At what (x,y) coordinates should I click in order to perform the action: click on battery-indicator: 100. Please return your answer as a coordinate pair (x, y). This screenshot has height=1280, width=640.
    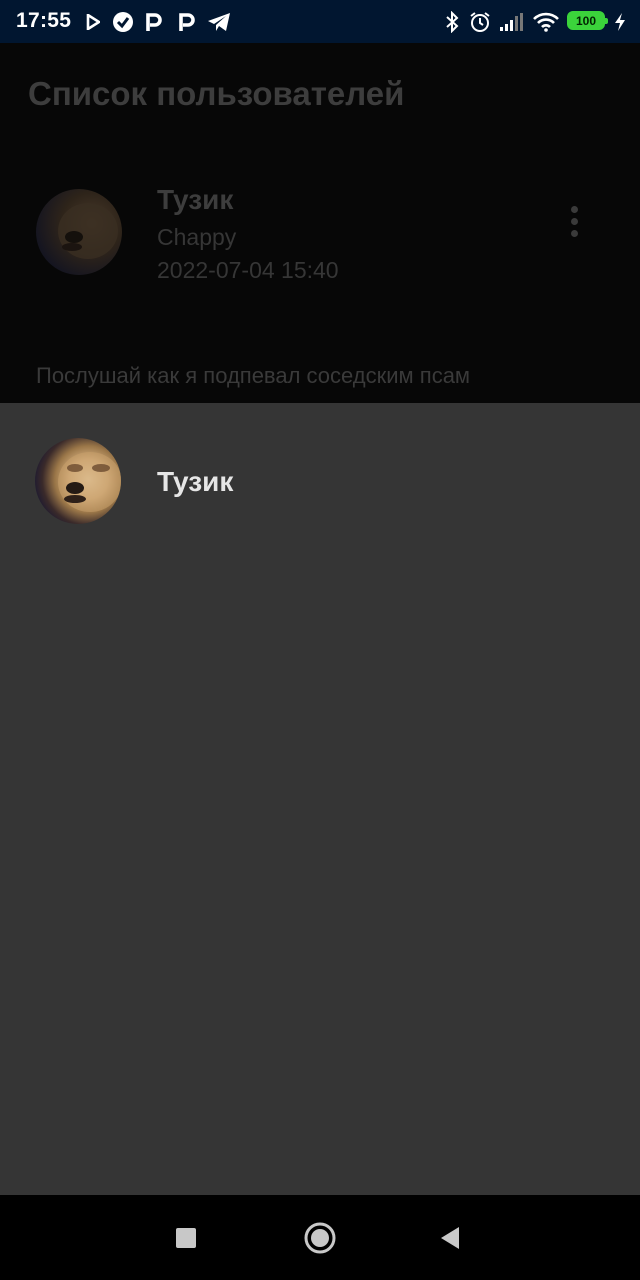
    Looking at the image, I should click on (587, 20).